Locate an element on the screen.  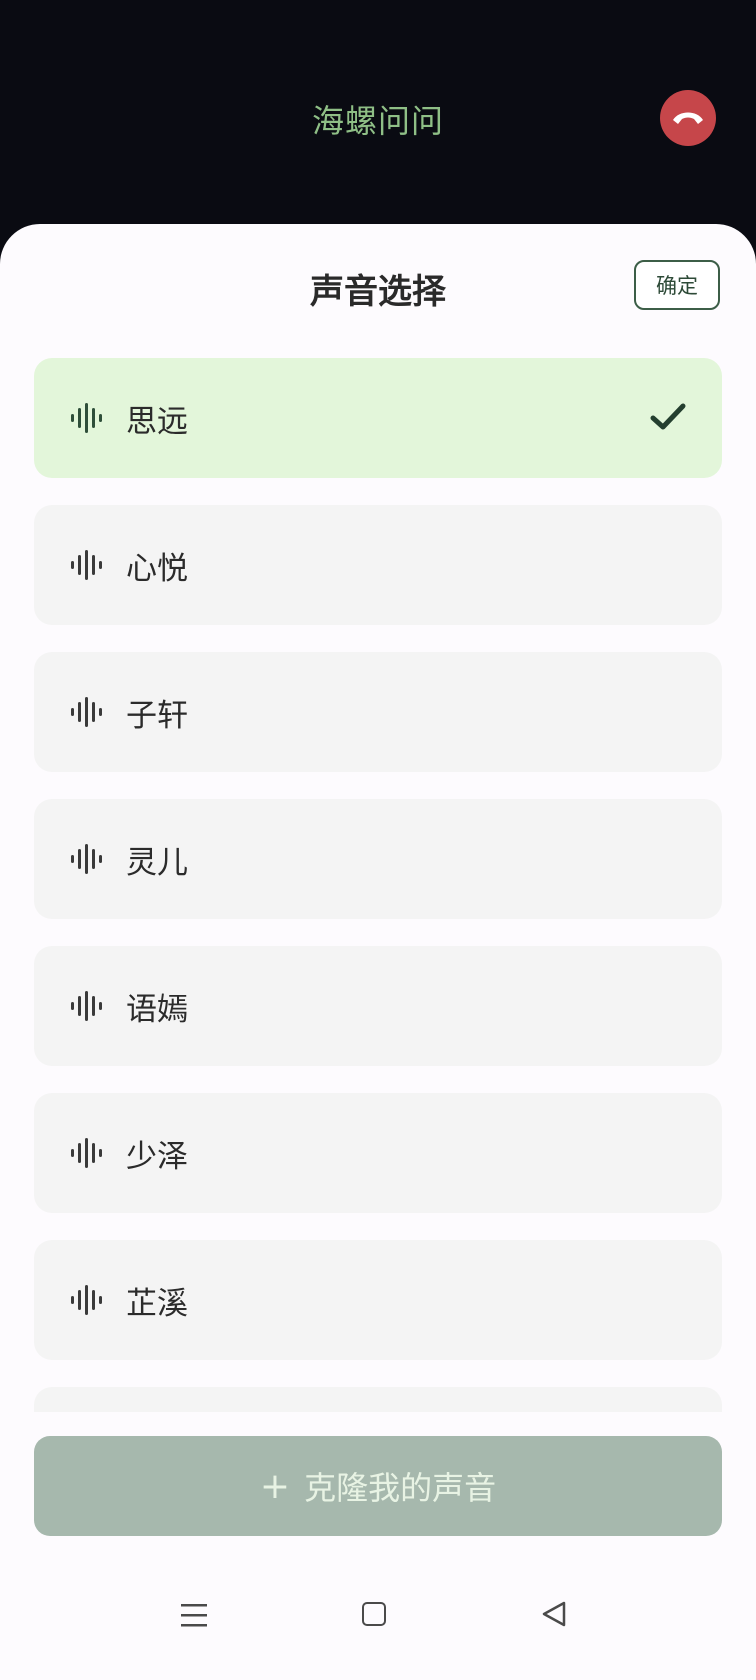
voice-item-partial is located at coordinates (378, 1399).